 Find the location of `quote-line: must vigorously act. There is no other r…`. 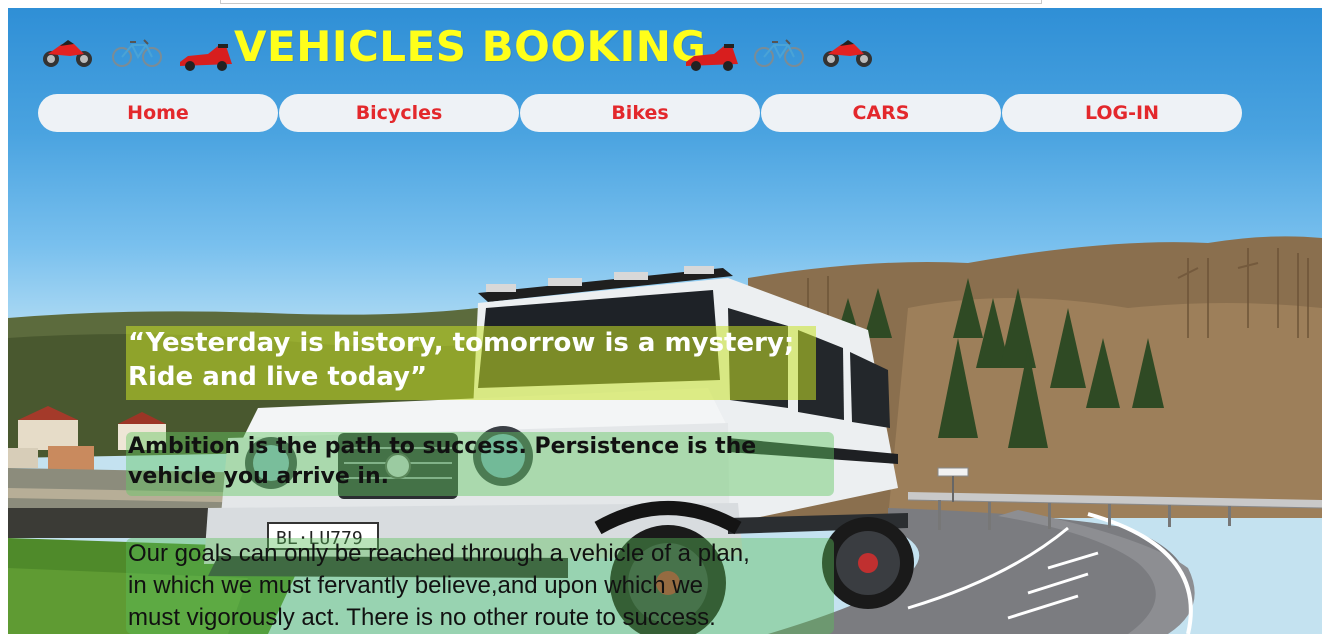

quote-line: must vigorously act. There is no other r… is located at coordinates (422, 617).